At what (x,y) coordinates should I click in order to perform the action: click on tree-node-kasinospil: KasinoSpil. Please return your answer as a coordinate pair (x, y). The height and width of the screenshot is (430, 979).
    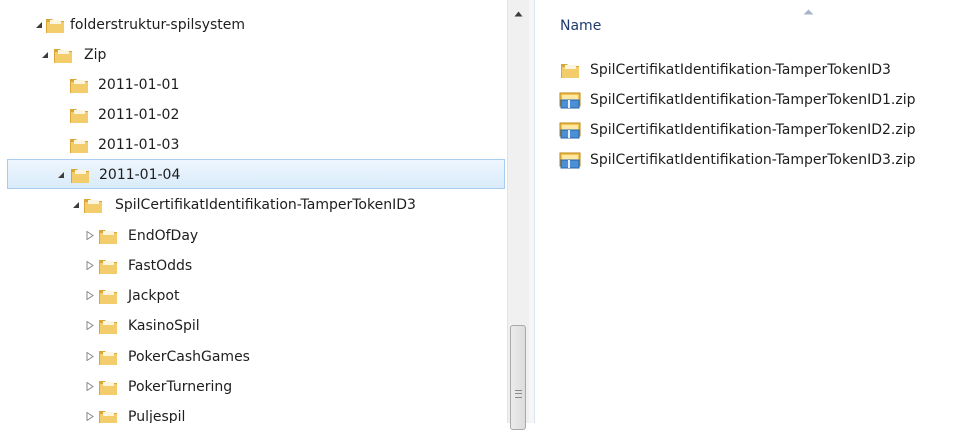
    Looking at the image, I should click on (256, 326).